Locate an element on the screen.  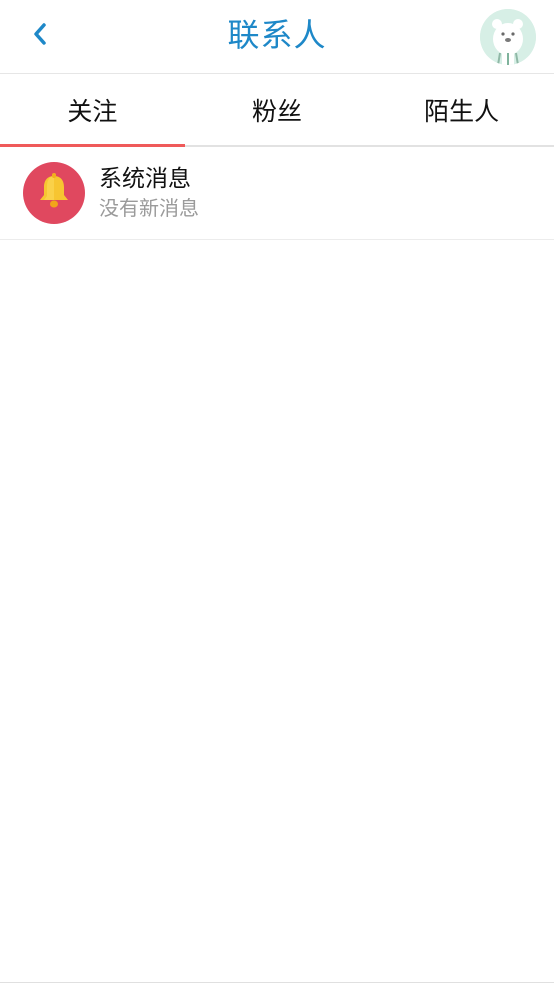
bell-avatar is located at coordinates (54, 193).